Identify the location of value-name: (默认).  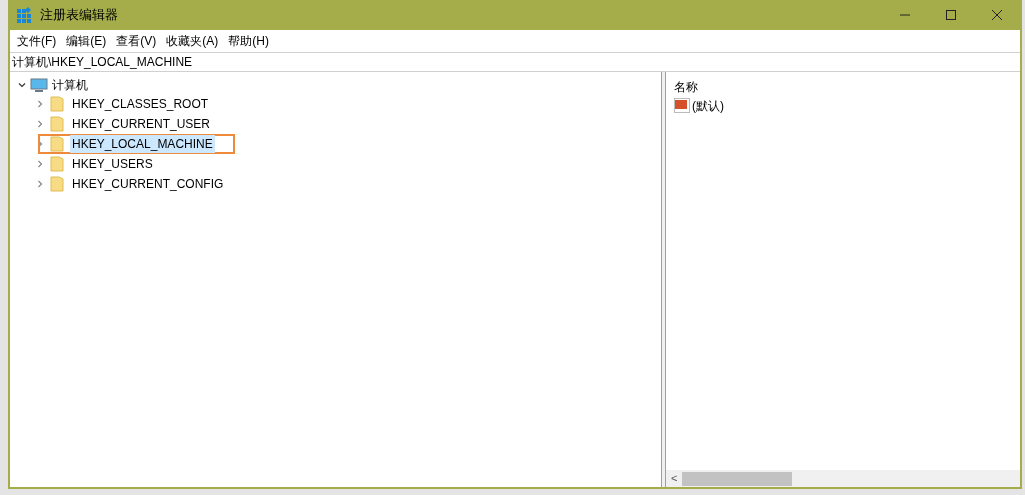
(708, 106).